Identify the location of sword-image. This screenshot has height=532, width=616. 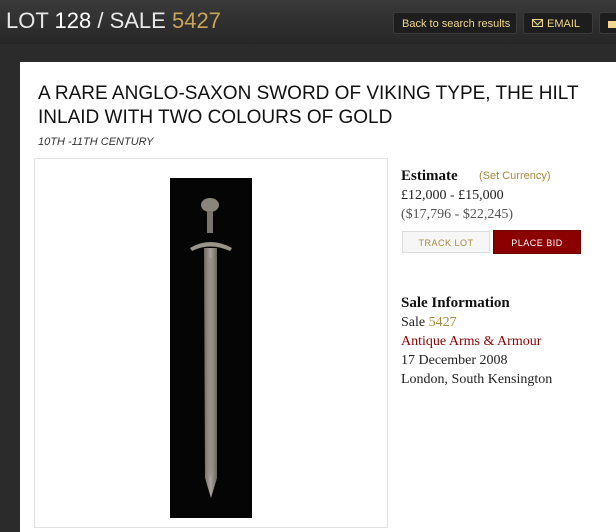
(211, 348).